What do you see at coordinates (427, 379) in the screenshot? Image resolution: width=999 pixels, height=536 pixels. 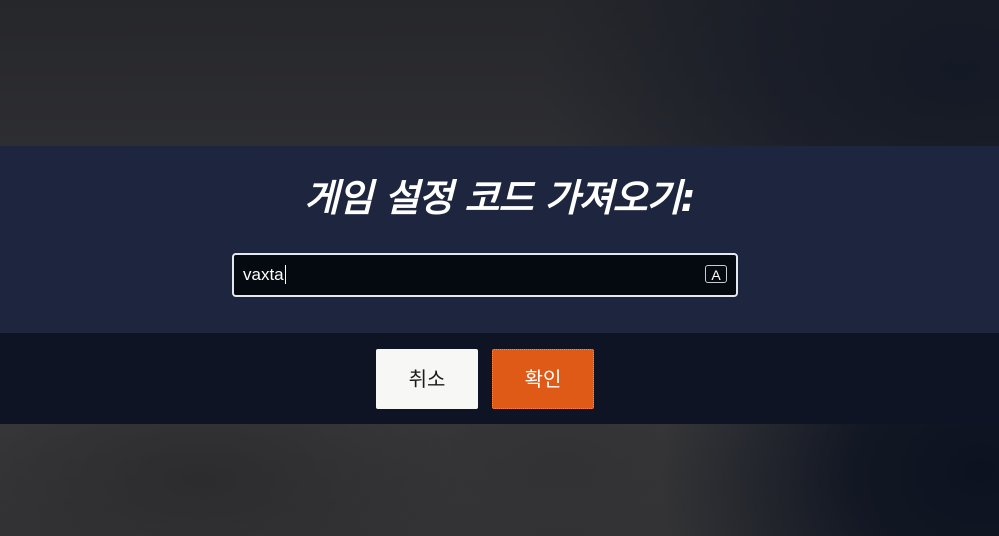 I see `cancel-button: 취소` at bounding box center [427, 379].